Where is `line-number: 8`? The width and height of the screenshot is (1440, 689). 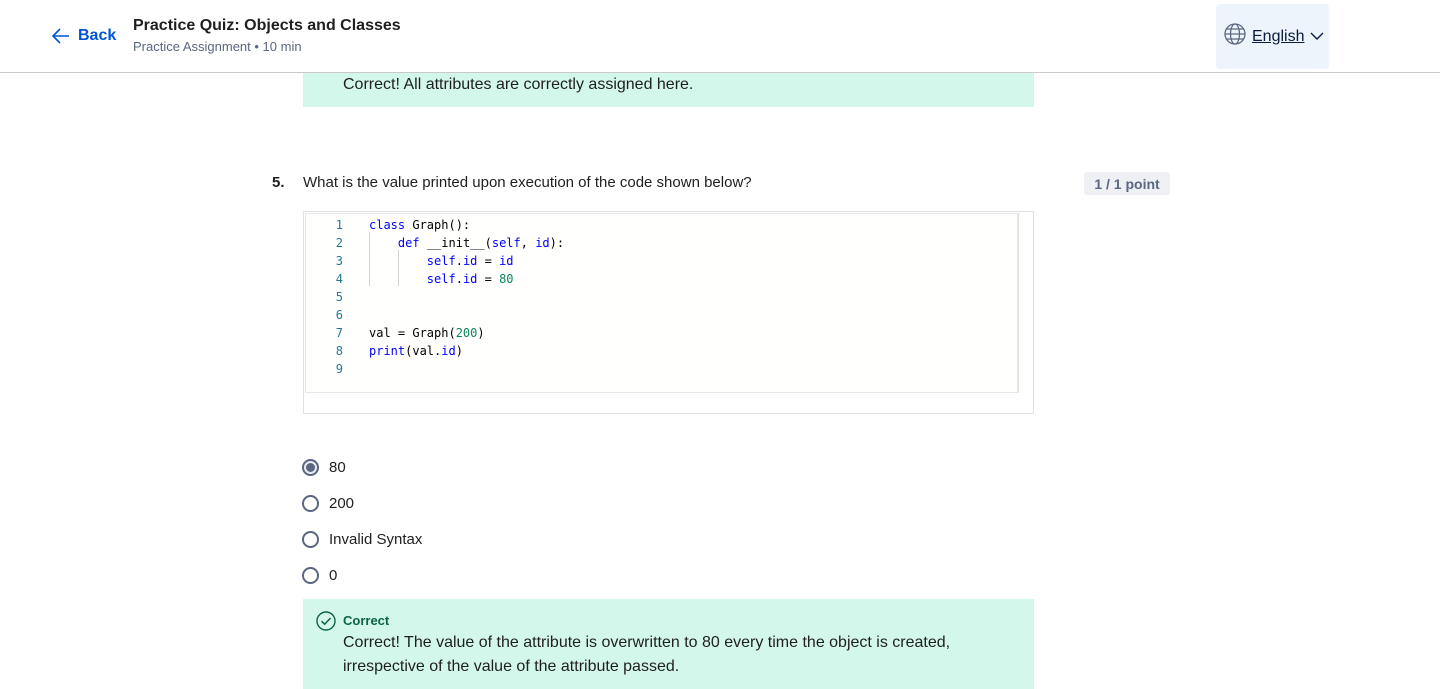 line-number: 8 is located at coordinates (339, 351).